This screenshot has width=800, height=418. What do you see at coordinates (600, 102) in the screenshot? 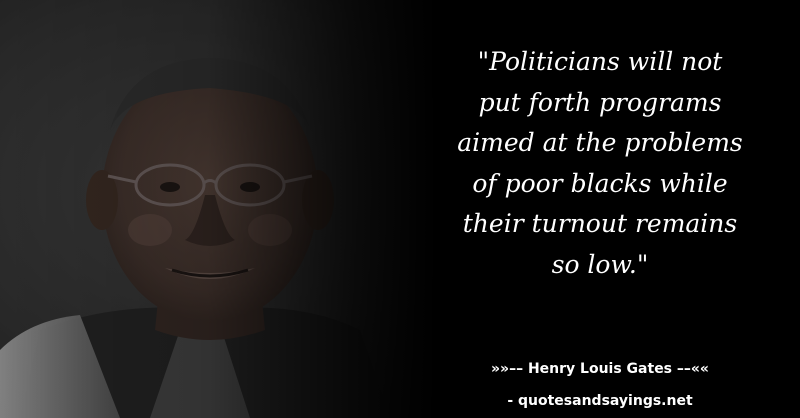
I see `quote-line: put forth programs` at bounding box center [600, 102].